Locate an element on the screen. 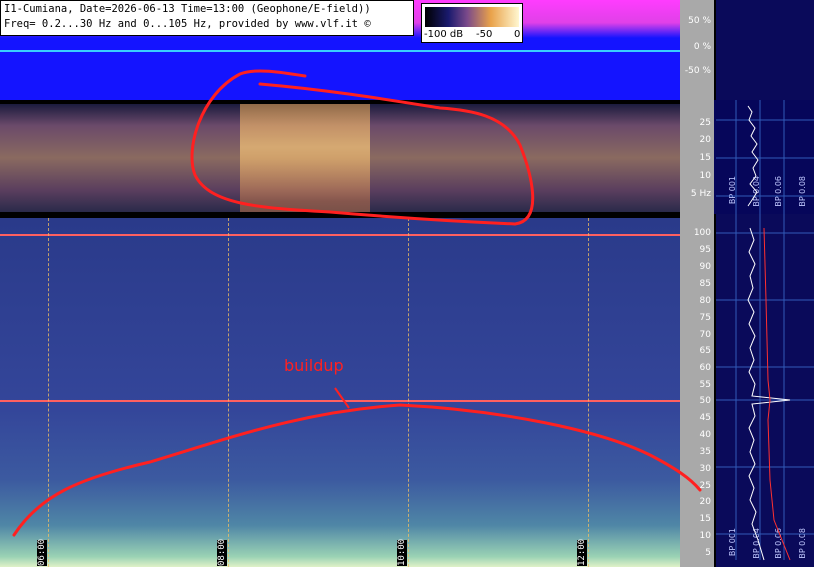  side-grid is located at coordinates (765, 330).